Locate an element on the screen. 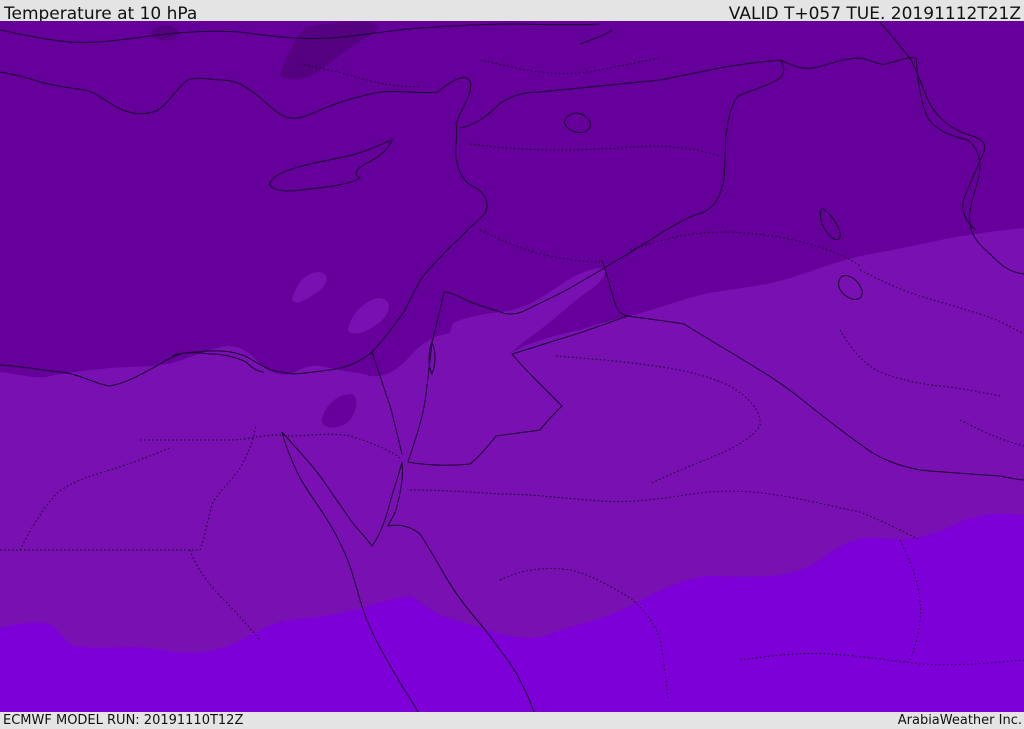  model-run-label: ECMWF MODEL RUN: 20191110T12Z is located at coordinates (123, 720).